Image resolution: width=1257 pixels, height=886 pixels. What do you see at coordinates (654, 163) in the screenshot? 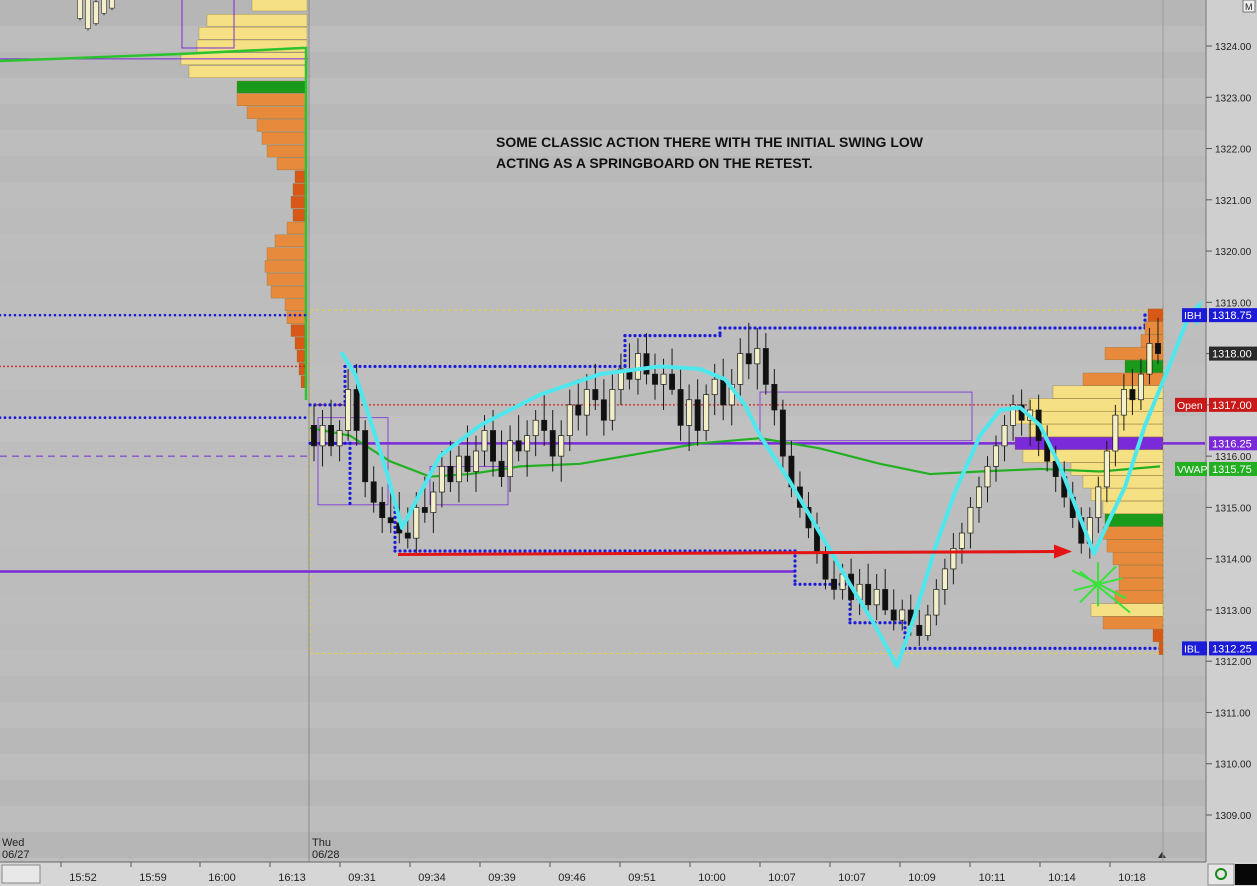
I see `annotation-text-line2: ACTING AS A SPRINGBOARD ON THE RETEST.` at bounding box center [654, 163].